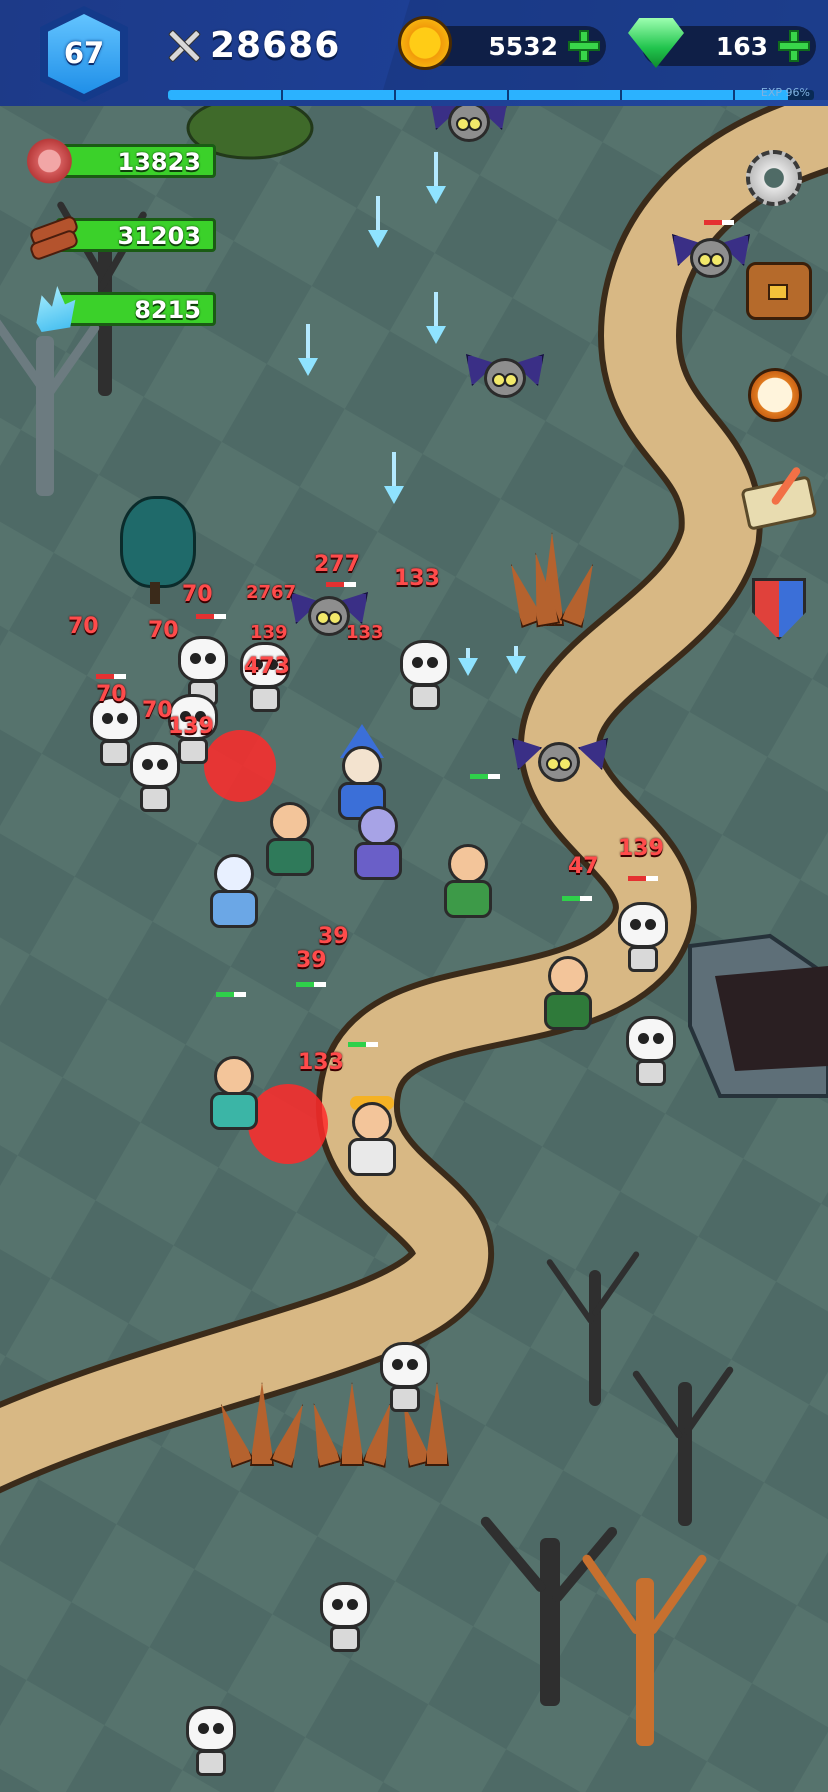 The image size is (828, 1792). I want to click on settings-button, so click(776, 180).